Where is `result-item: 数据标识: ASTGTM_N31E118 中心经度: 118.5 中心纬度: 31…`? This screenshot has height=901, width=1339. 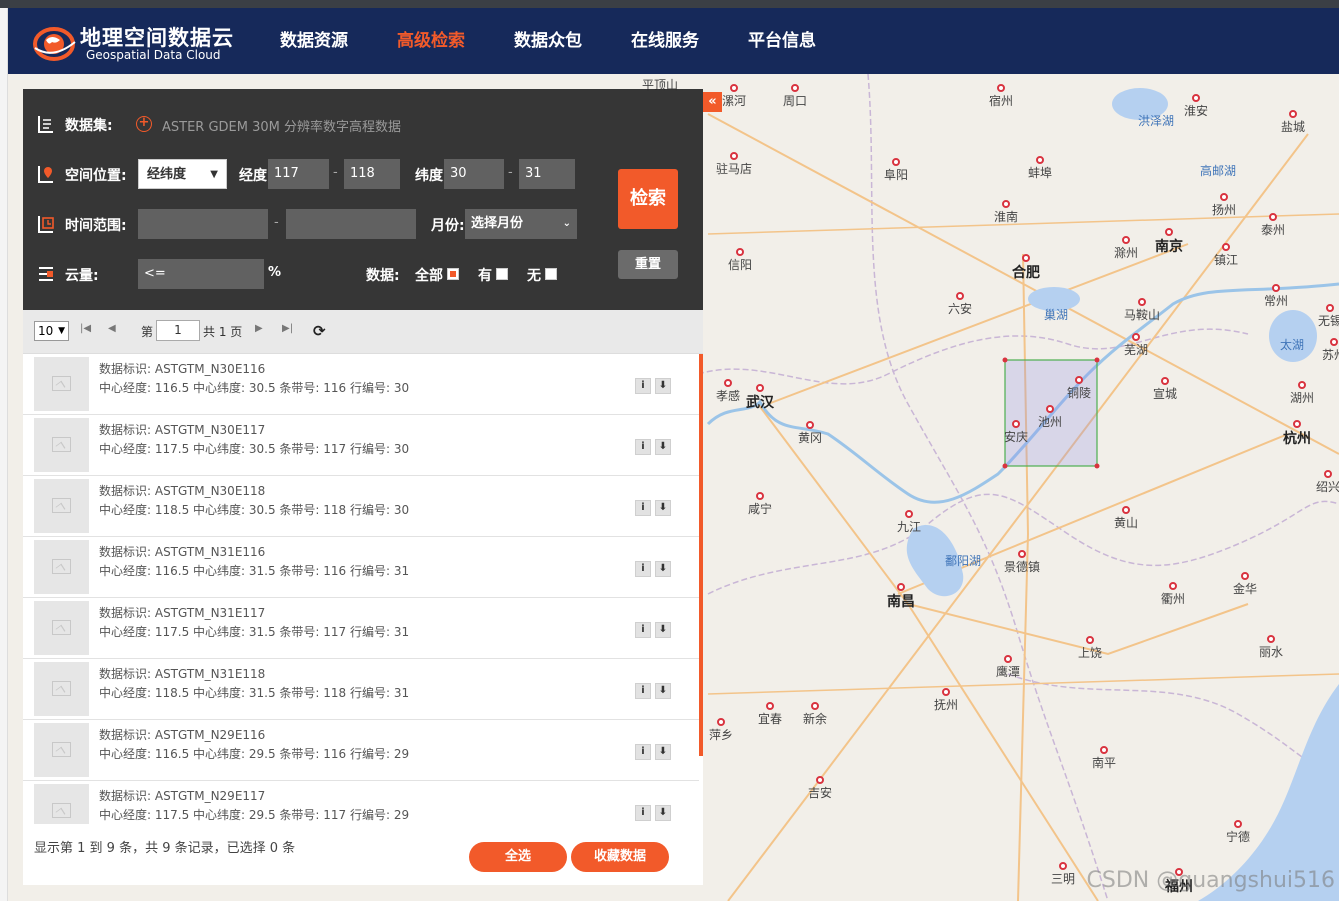 result-item: 数据标识: ASTGTM_N31E118 中心经度: 118.5 中心纬度: 31… is located at coordinates (361, 689).